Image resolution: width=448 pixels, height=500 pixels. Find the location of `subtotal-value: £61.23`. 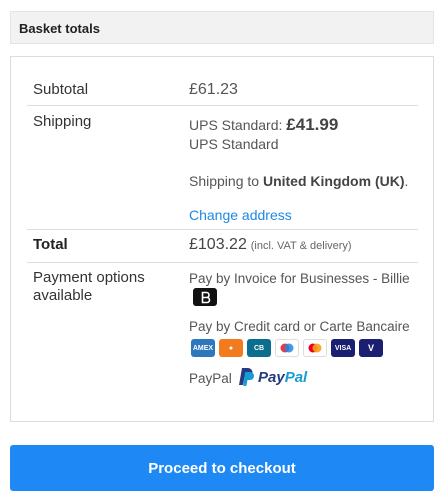

subtotal-value: £61.23 is located at coordinates (213, 89).